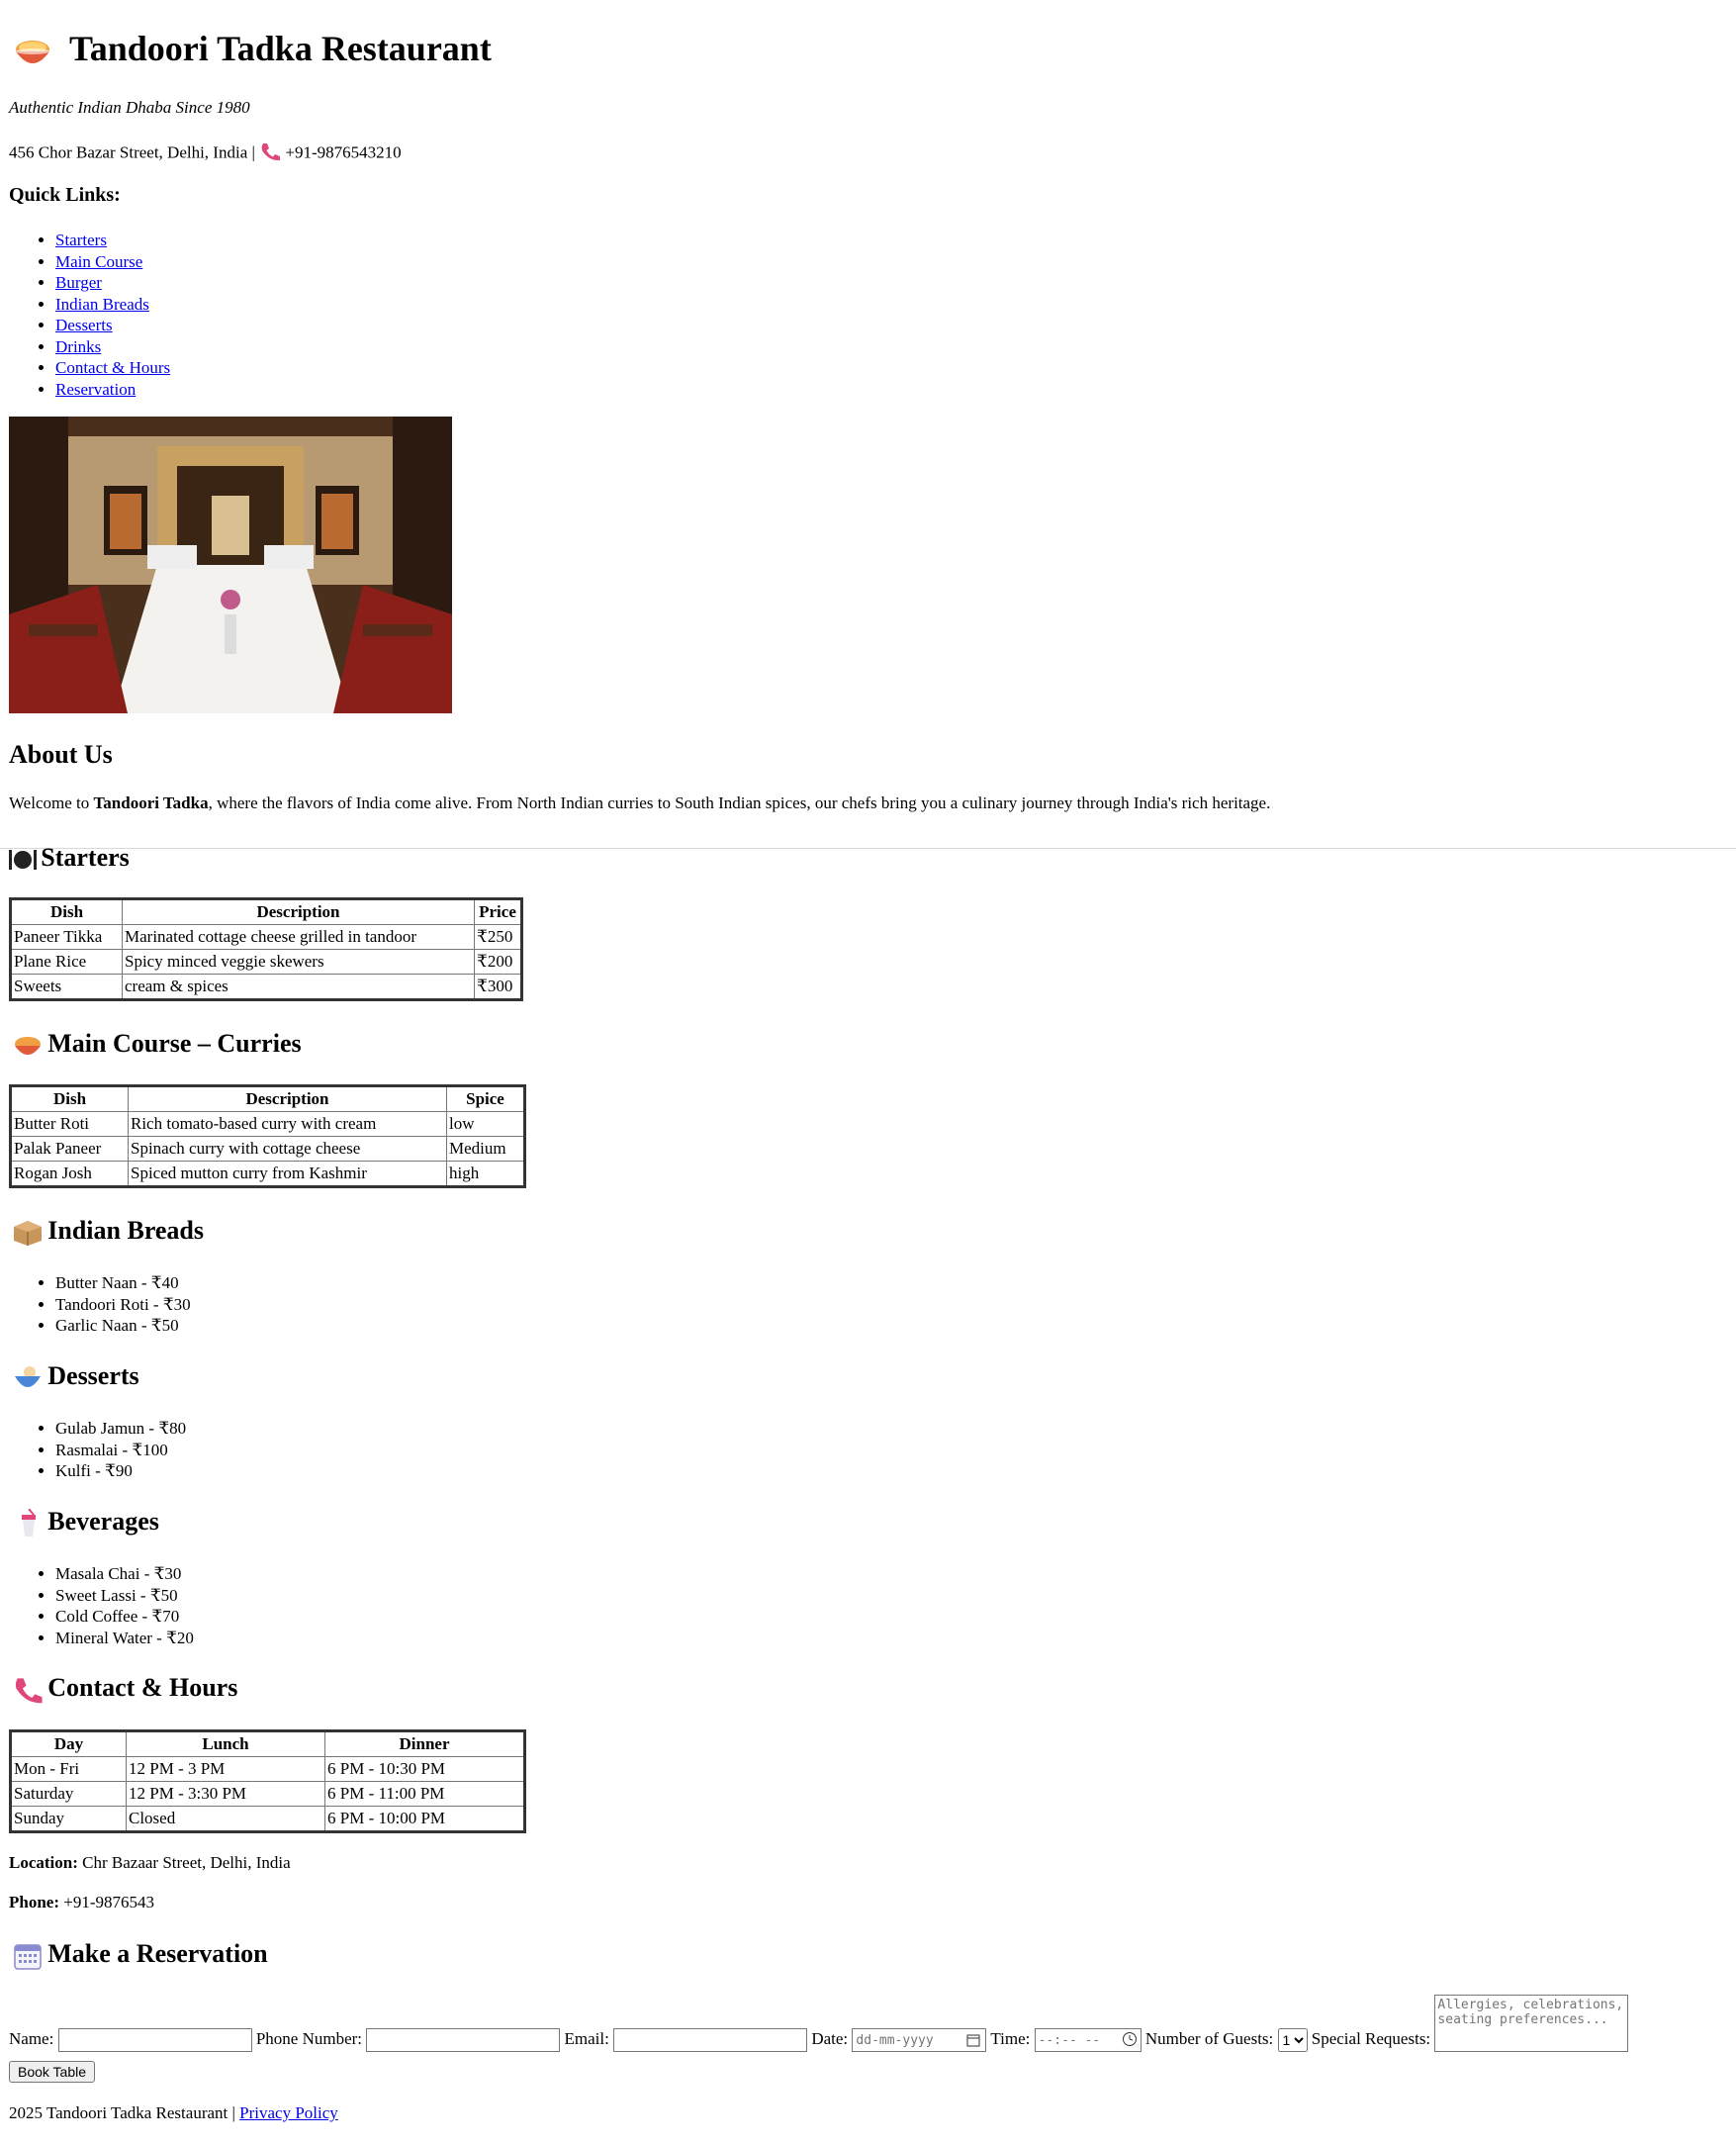 The width and height of the screenshot is (1736, 2144). Describe the element at coordinates (93, 1375) in the screenshot. I see `desserts-heading: Desserts` at that location.